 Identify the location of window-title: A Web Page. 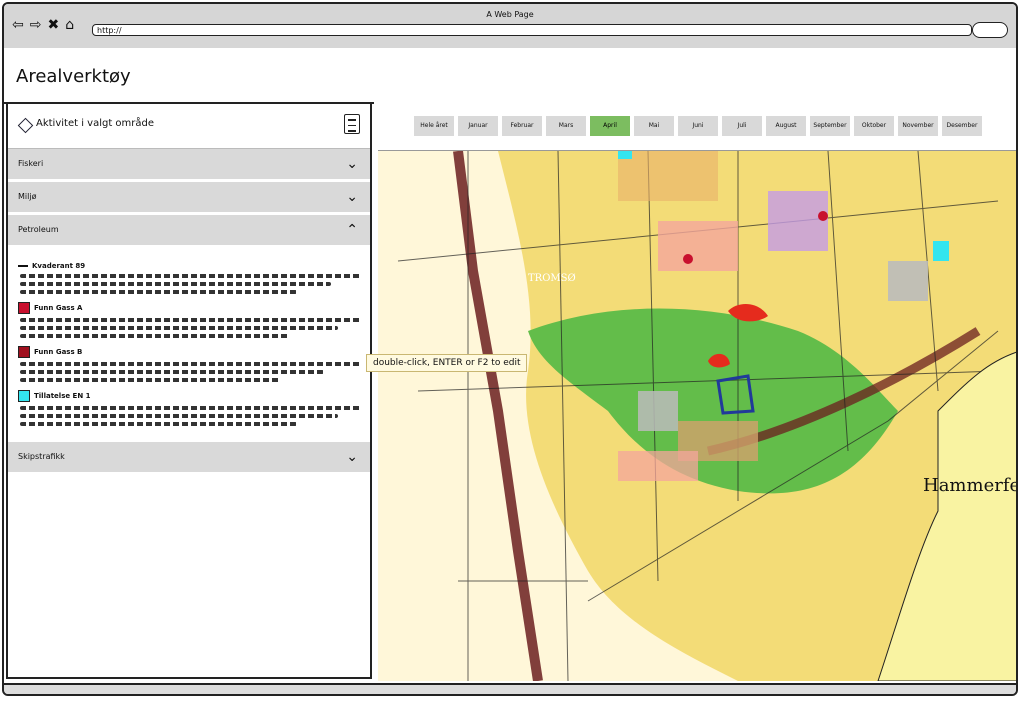
(510, 14).